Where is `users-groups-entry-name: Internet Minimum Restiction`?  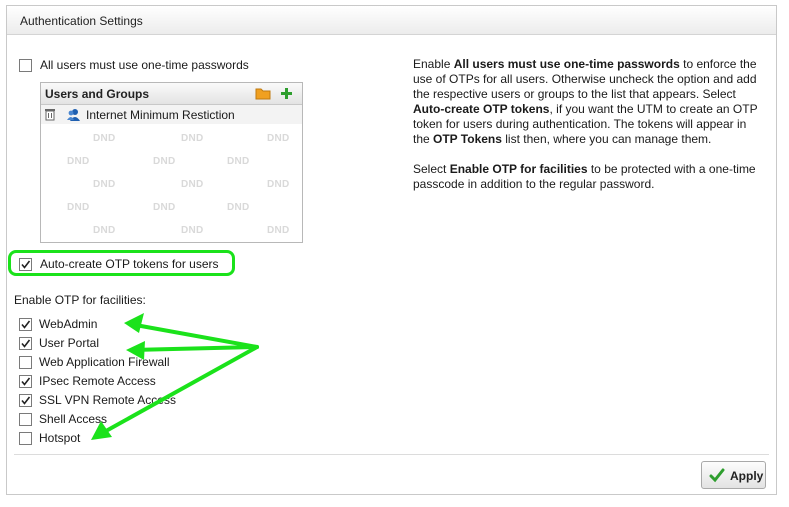 users-groups-entry-name: Internet Minimum Restiction is located at coordinates (160, 115).